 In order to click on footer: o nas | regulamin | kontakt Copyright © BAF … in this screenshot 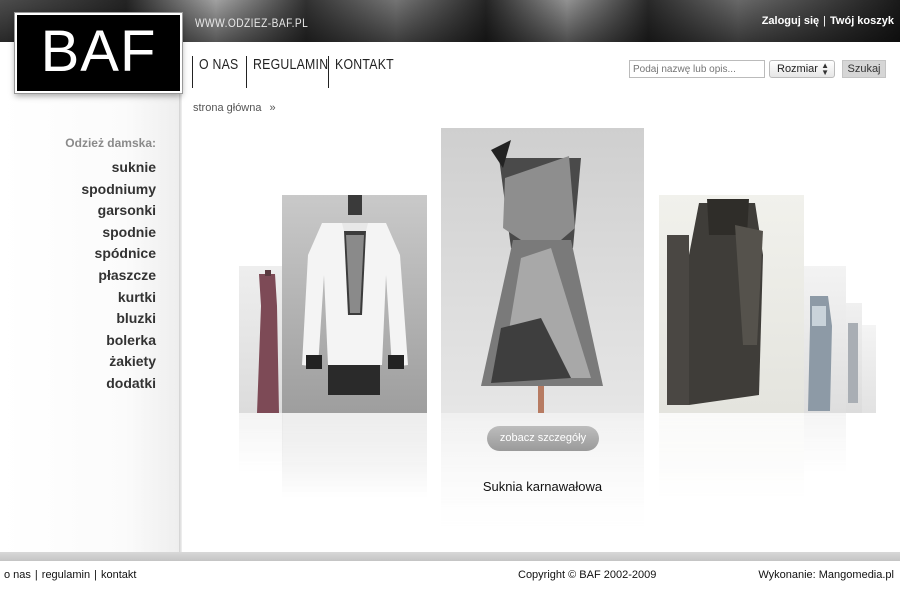, I will do `click(450, 582)`.